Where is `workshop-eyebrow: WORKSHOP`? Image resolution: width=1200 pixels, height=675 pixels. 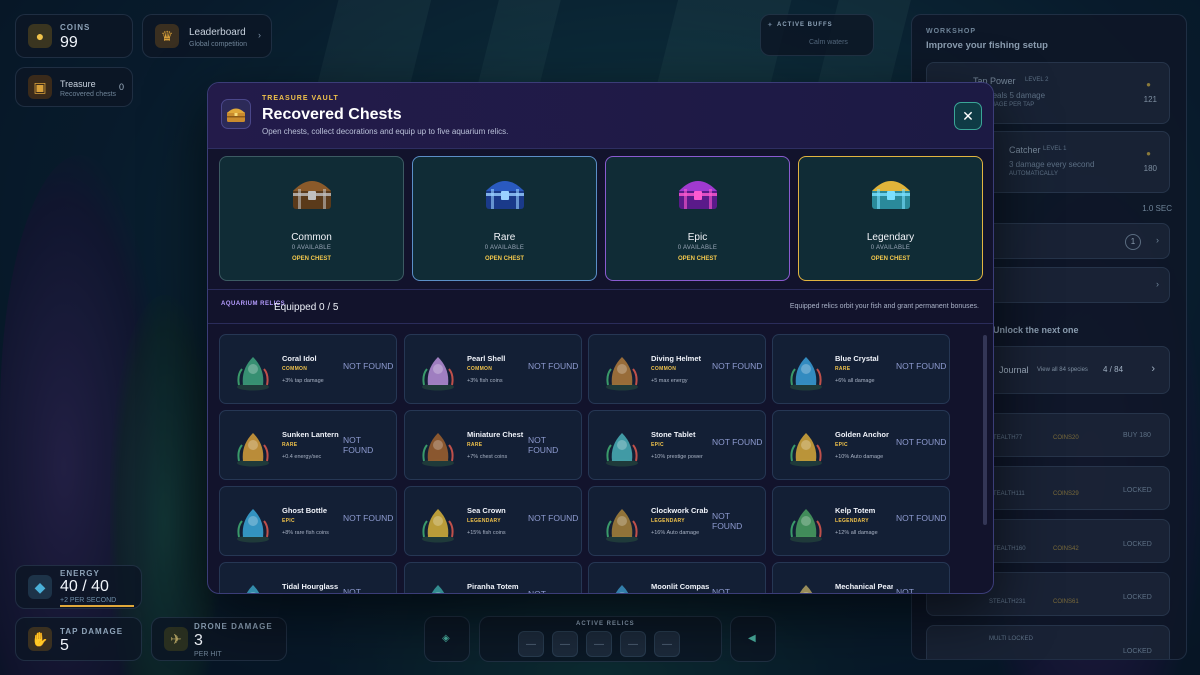 workshop-eyebrow: WORKSHOP is located at coordinates (951, 31).